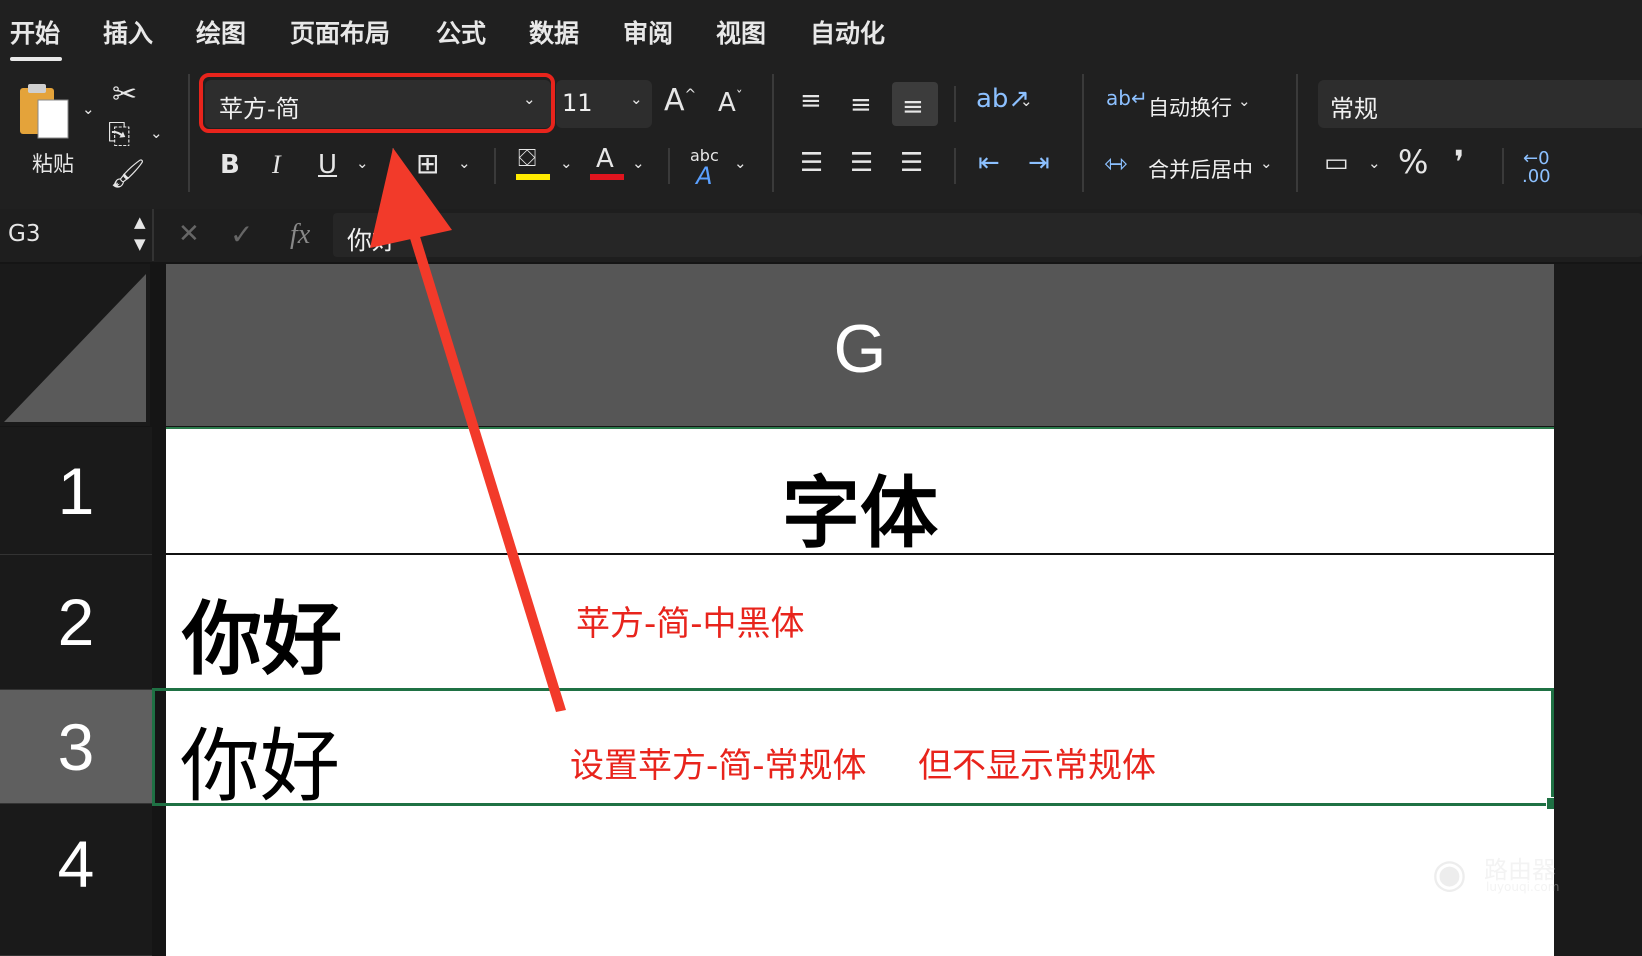 This screenshot has height=956, width=1642. I want to click on select-all-triangle-icon, so click(75, 348).